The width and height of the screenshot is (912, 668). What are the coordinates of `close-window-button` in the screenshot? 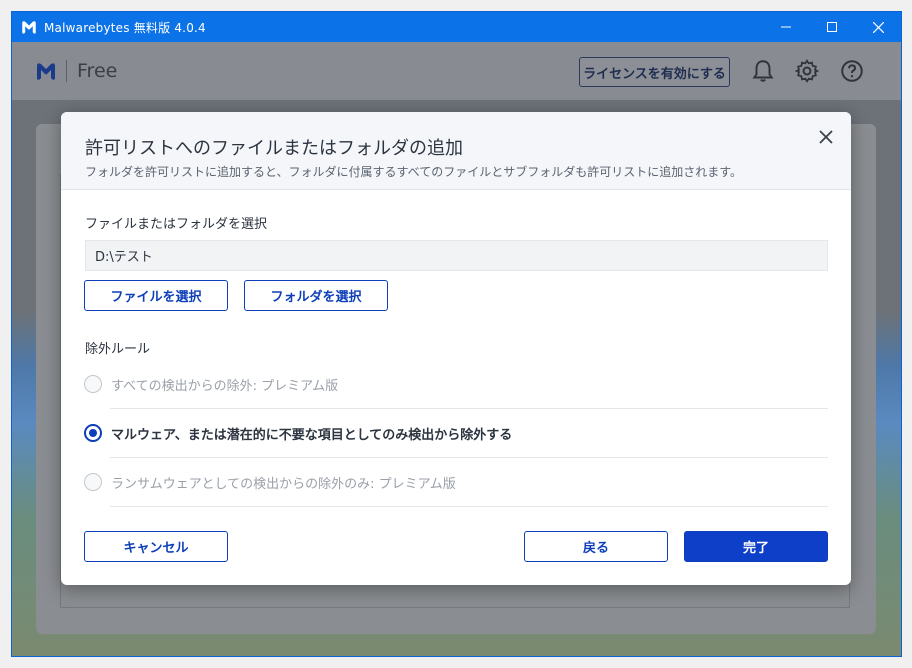 It's located at (878, 27).